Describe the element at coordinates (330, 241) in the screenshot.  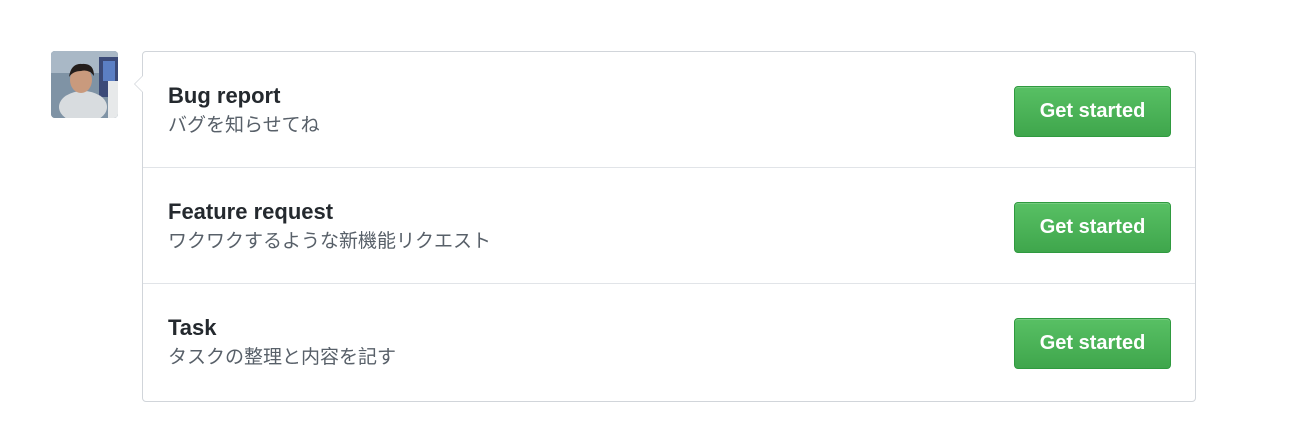
I see `template-description: ワクワクするような新機能リクエスト` at that location.